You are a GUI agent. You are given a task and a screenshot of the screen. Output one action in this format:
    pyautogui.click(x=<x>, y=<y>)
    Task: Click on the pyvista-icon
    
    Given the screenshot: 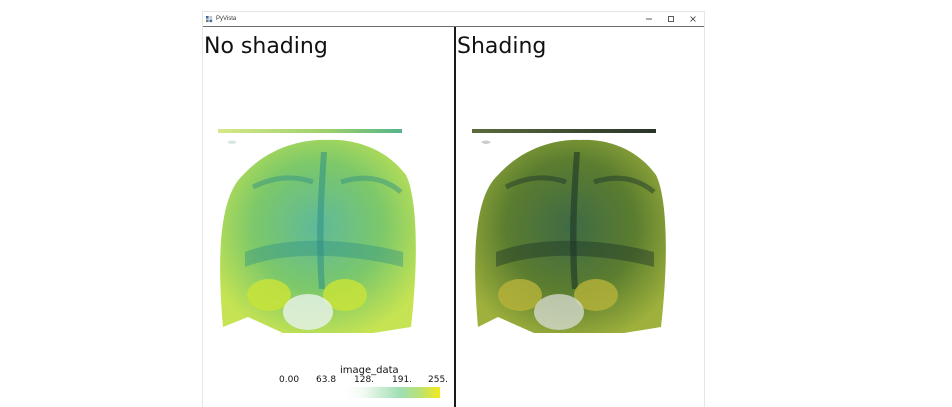 What is the action you would take?
    pyautogui.click(x=209, y=18)
    